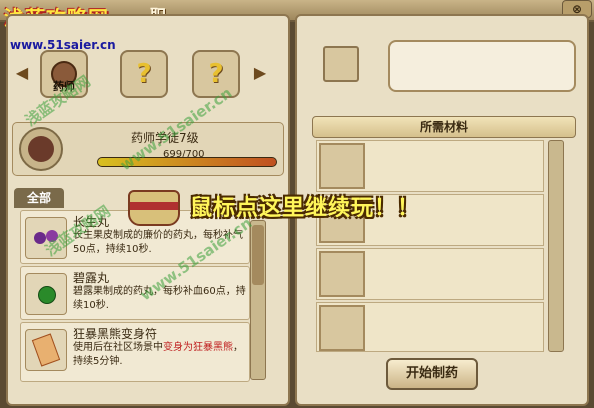  What do you see at coordinates (46, 294) in the screenshot?
I see `green-pill-icon` at bounding box center [46, 294].